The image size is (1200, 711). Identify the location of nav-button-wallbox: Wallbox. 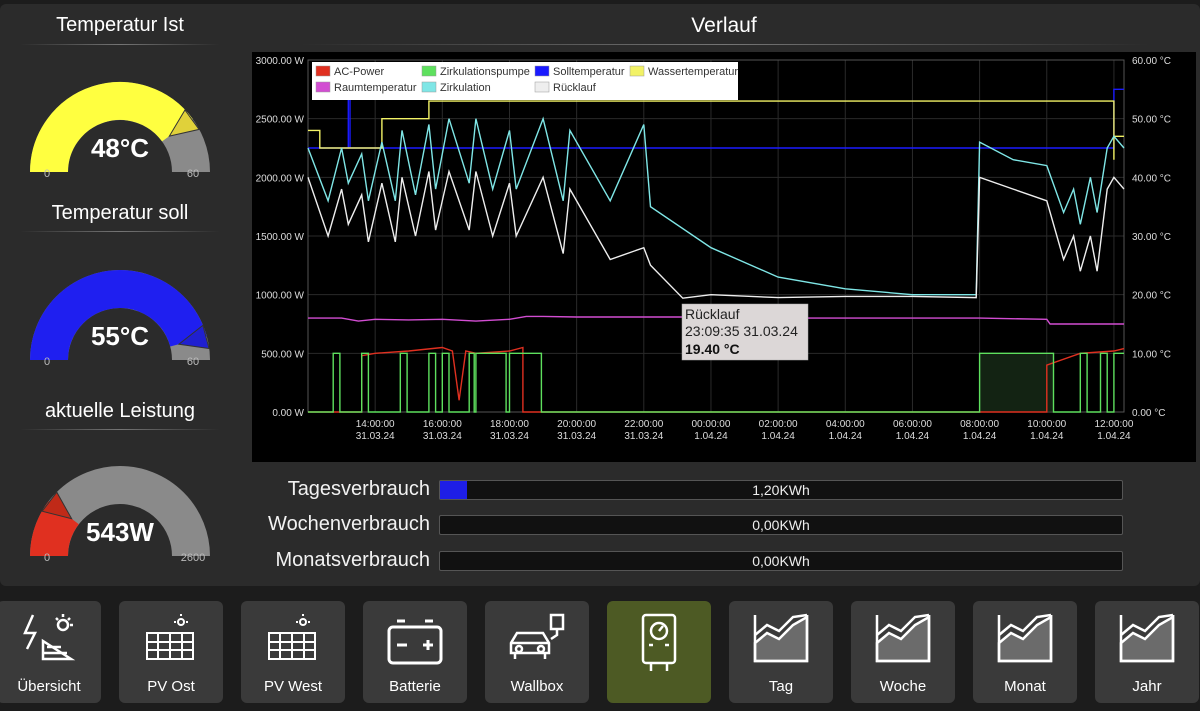
(537, 652).